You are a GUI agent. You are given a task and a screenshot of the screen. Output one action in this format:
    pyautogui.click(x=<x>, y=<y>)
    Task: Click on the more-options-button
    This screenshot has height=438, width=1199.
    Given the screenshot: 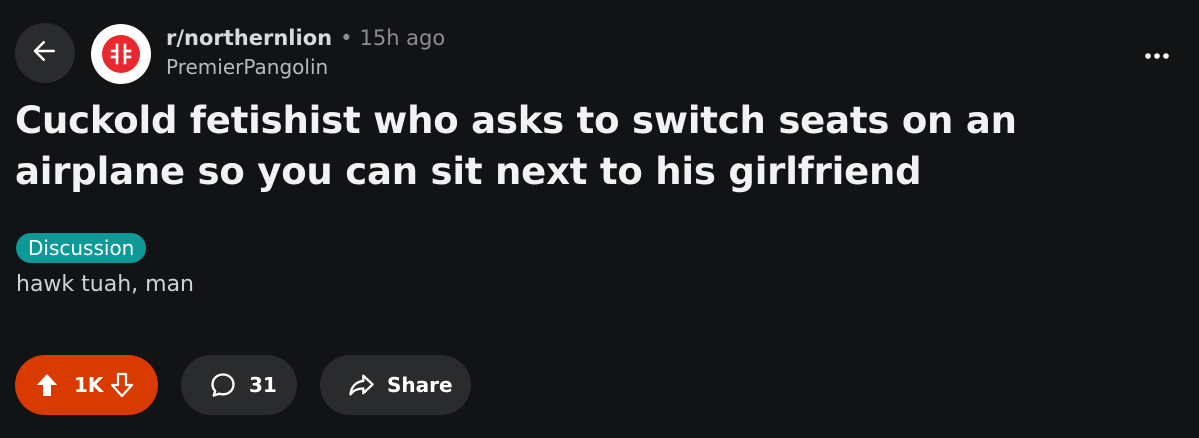 What is the action you would take?
    pyautogui.click(x=1157, y=54)
    